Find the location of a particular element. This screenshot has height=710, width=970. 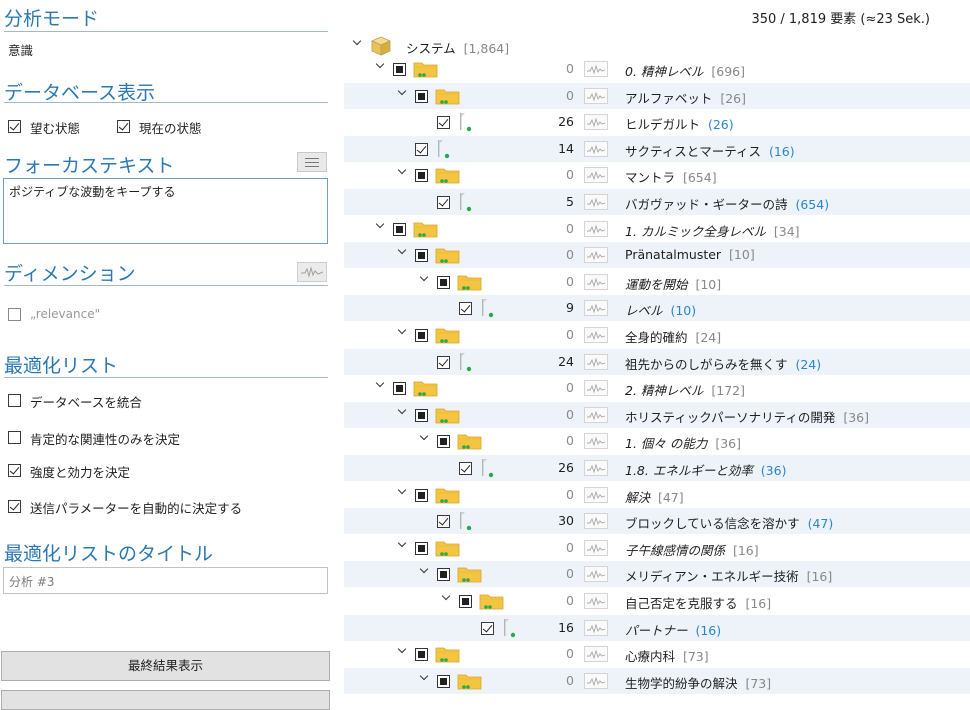

tree-folder-row: 0 運動を開始 [10] is located at coordinates (657, 282).